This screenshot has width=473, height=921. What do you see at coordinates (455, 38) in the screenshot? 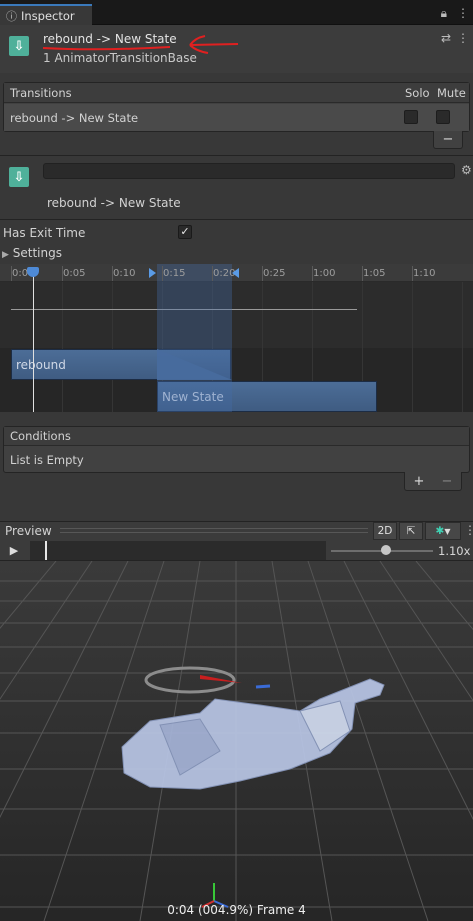
I see `header-controls: ⇄ ⋮` at bounding box center [455, 38].